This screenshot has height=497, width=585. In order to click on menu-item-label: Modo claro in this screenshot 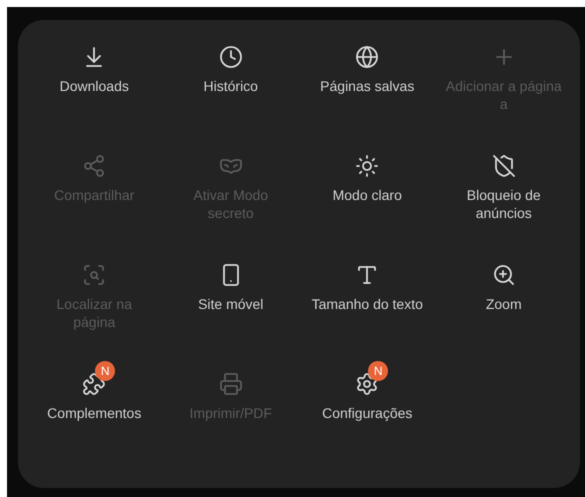, I will do `click(367, 195)`.